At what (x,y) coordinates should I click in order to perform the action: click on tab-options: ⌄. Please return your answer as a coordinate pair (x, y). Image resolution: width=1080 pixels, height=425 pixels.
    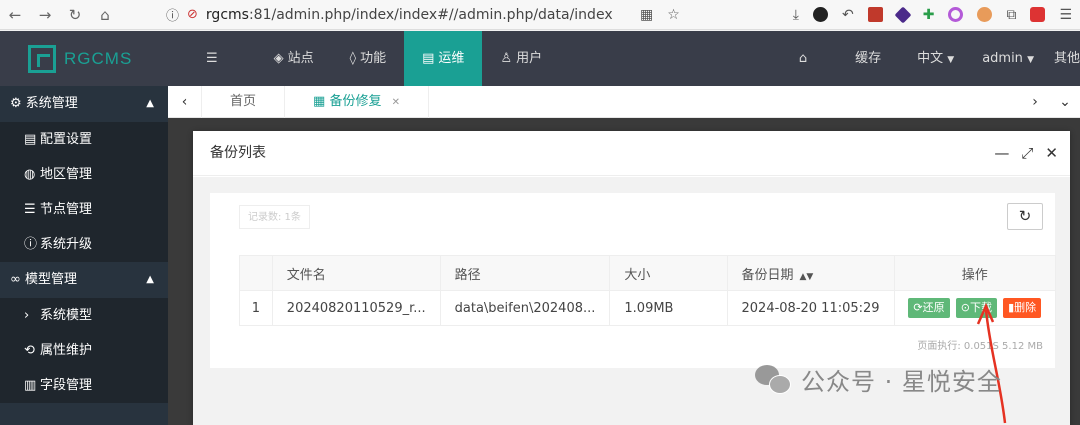
    Looking at the image, I should click on (1065, 102).